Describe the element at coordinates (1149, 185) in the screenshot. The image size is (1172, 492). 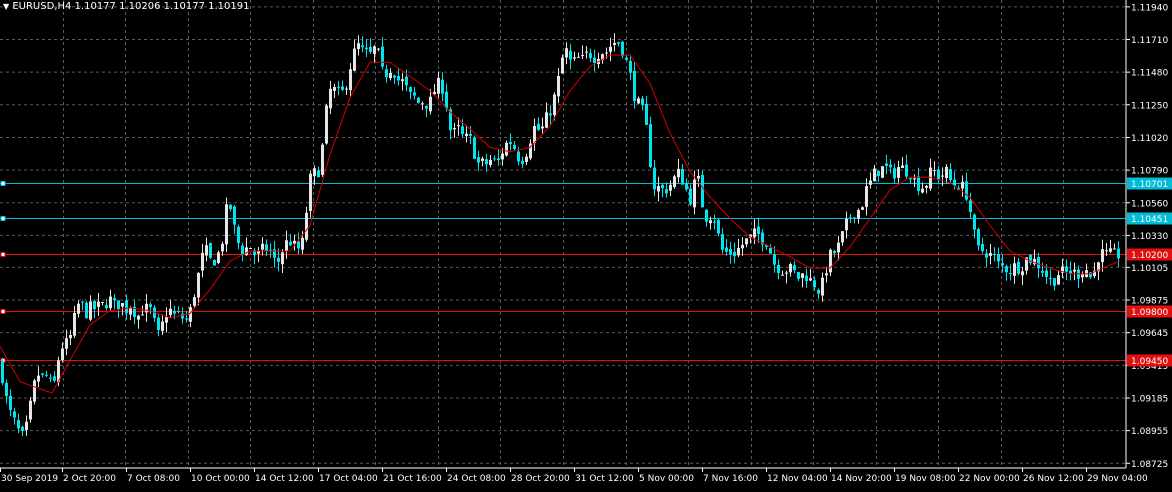
I see `level-label: 1.10701` at that location.